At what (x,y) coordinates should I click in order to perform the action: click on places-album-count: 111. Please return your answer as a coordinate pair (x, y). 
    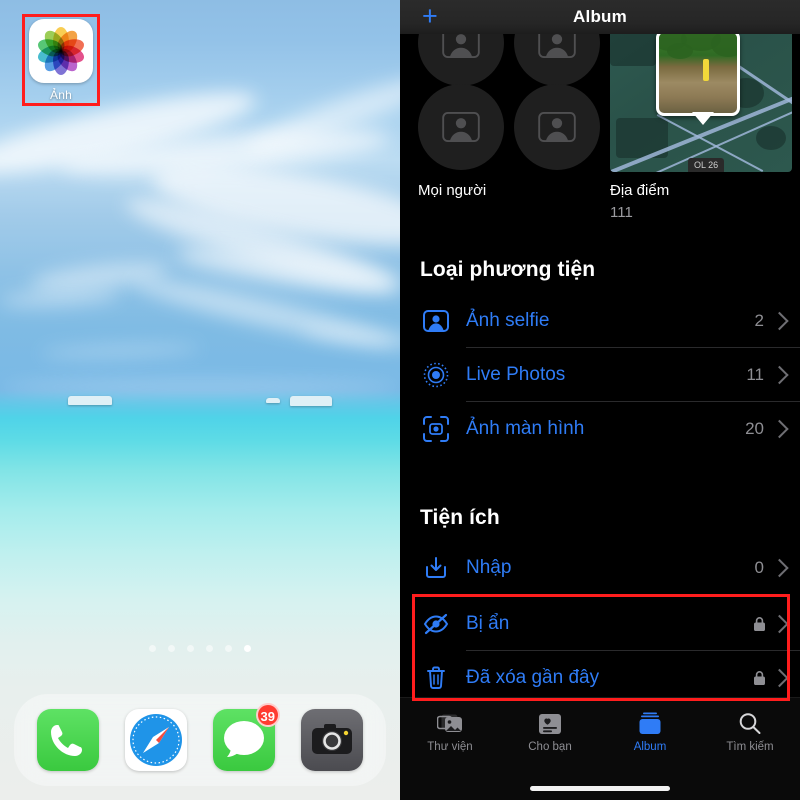
    Looking at the image, I should click on (621, 212).